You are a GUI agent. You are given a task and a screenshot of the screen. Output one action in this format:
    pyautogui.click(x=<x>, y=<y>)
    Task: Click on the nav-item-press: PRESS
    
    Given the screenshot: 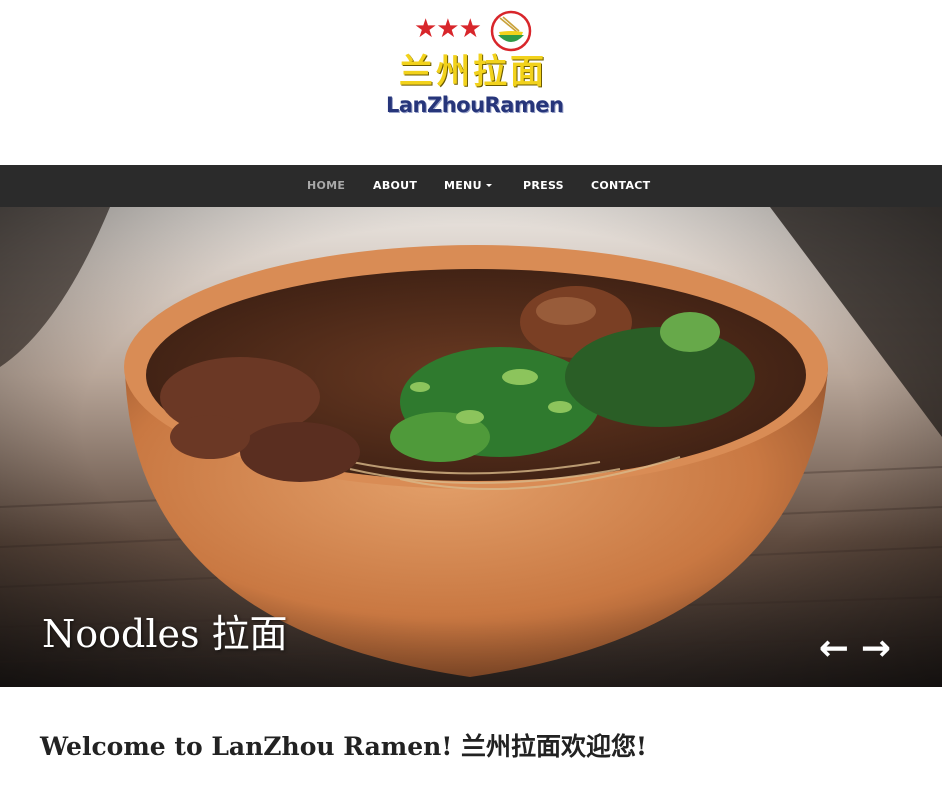 What is the action you would take?
    pyautogui.click(x=543, y=186)
    